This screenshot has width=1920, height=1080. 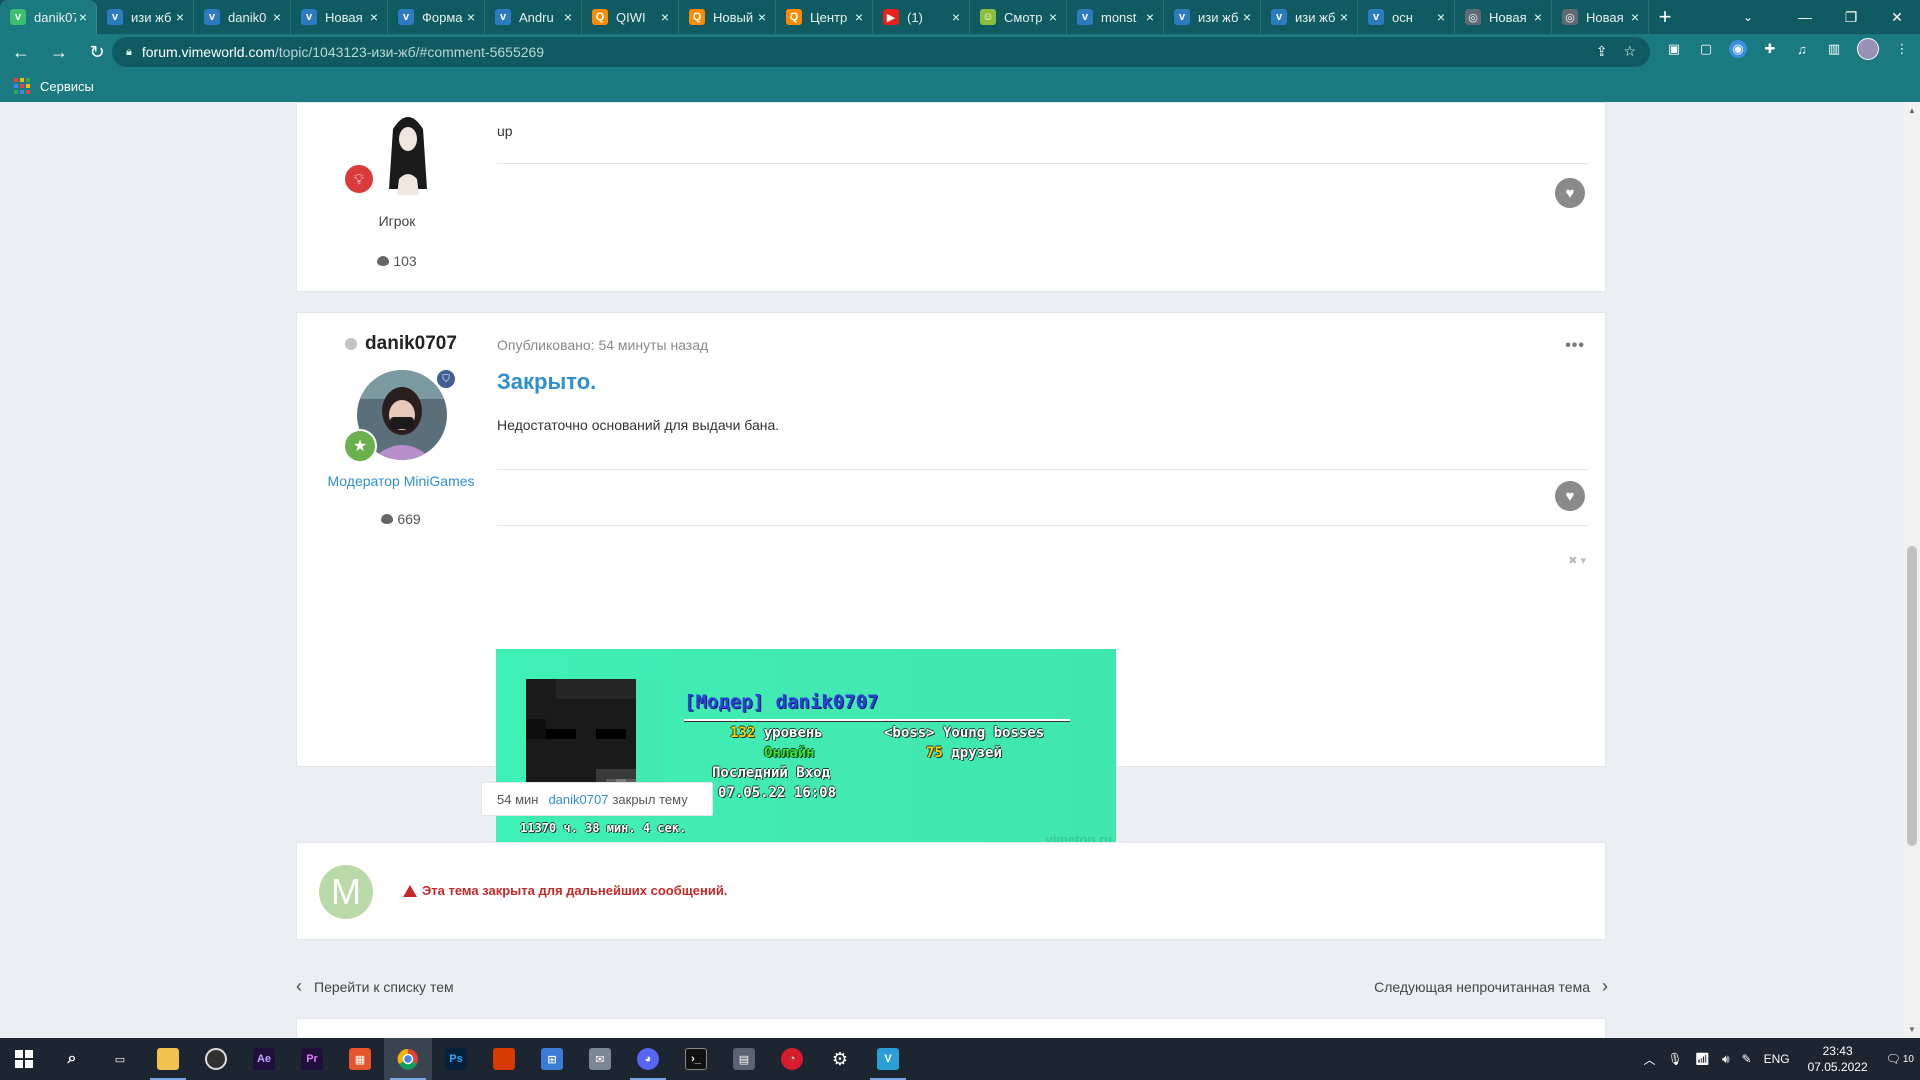 I want to click on pip-icon: ▢, so click(x=1706, y=49).